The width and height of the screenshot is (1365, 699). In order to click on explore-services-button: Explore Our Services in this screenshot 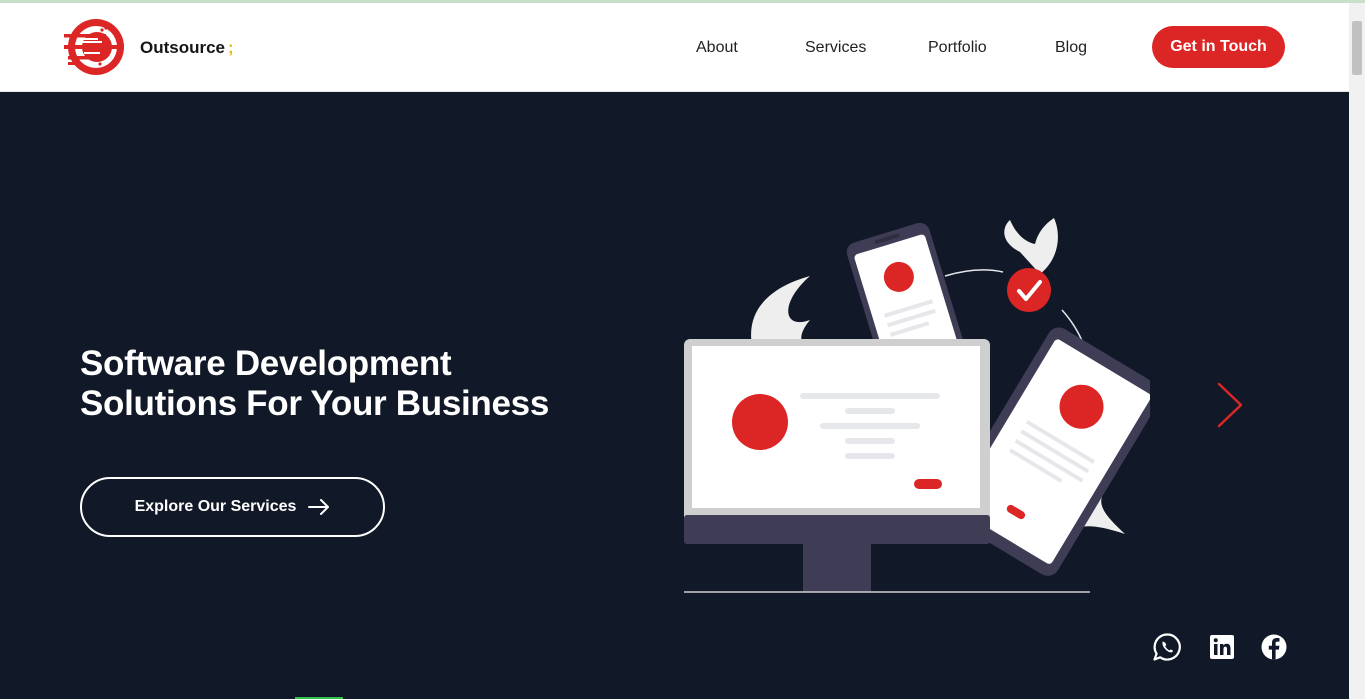, I will do `click(232, 507)`.